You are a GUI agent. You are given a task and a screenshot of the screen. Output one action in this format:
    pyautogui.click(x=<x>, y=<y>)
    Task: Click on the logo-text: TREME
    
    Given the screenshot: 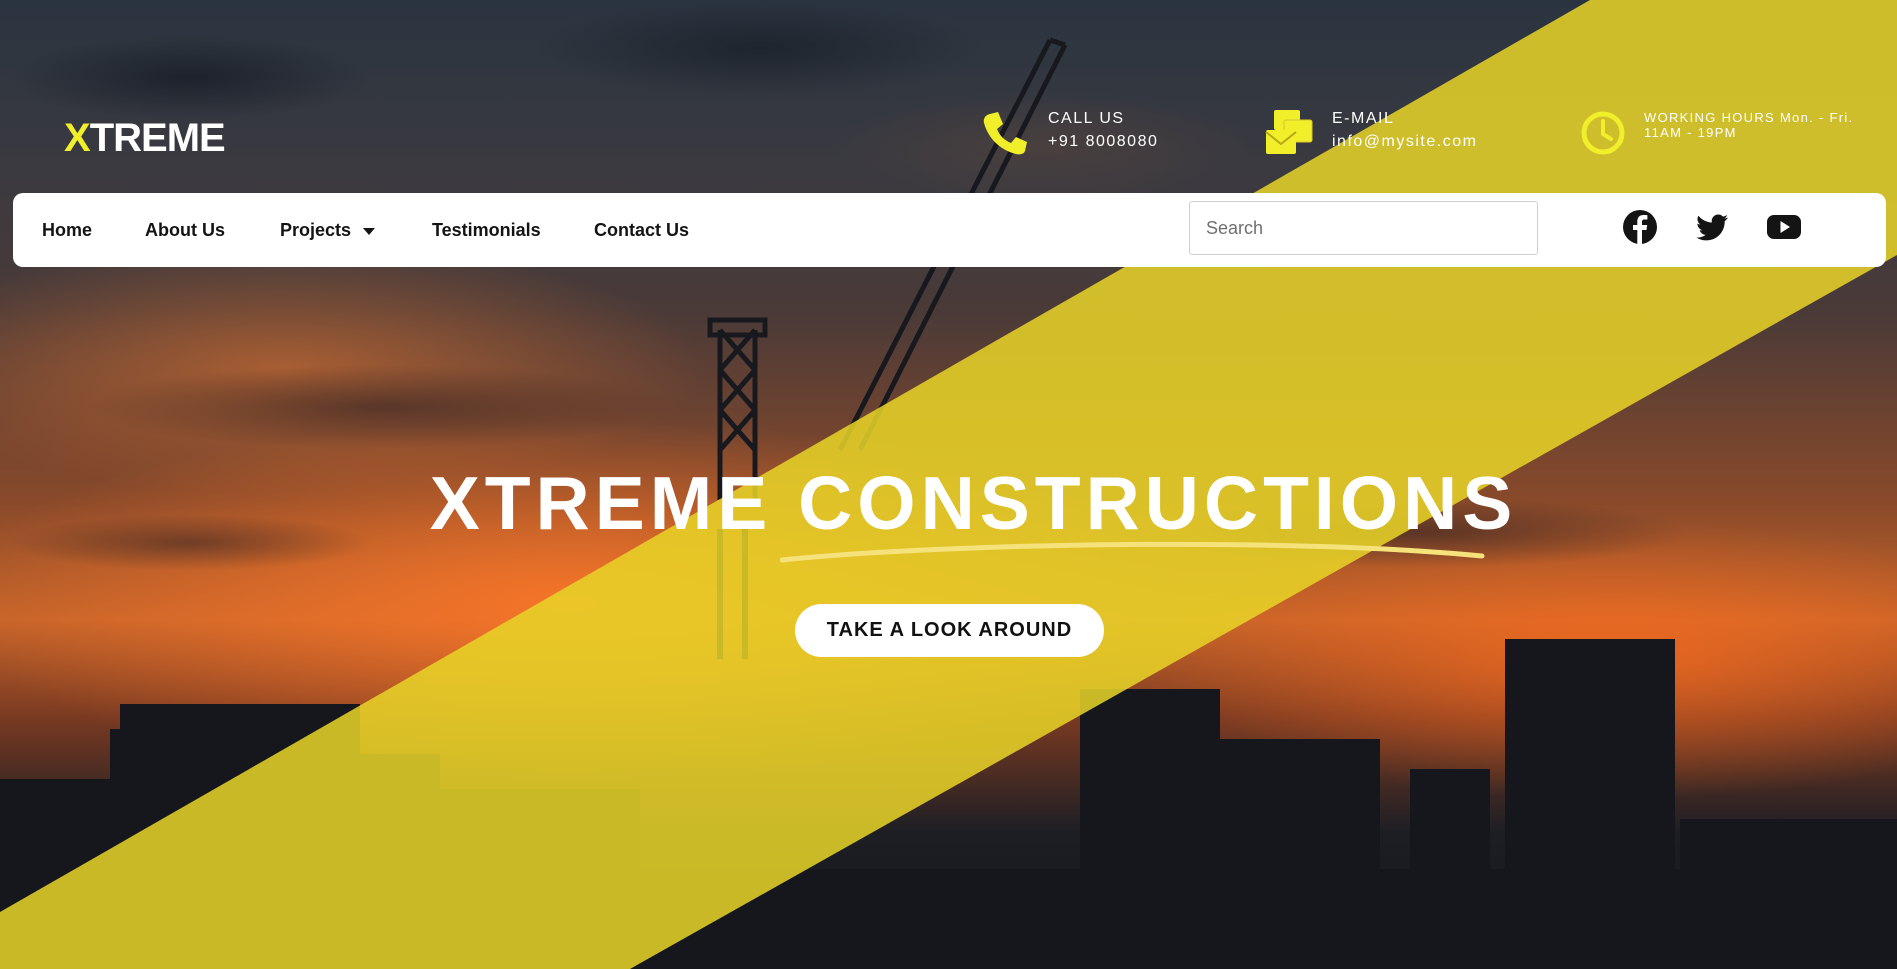 What is the action you would take?
    pyautogui.click(x=157, y=138)
    